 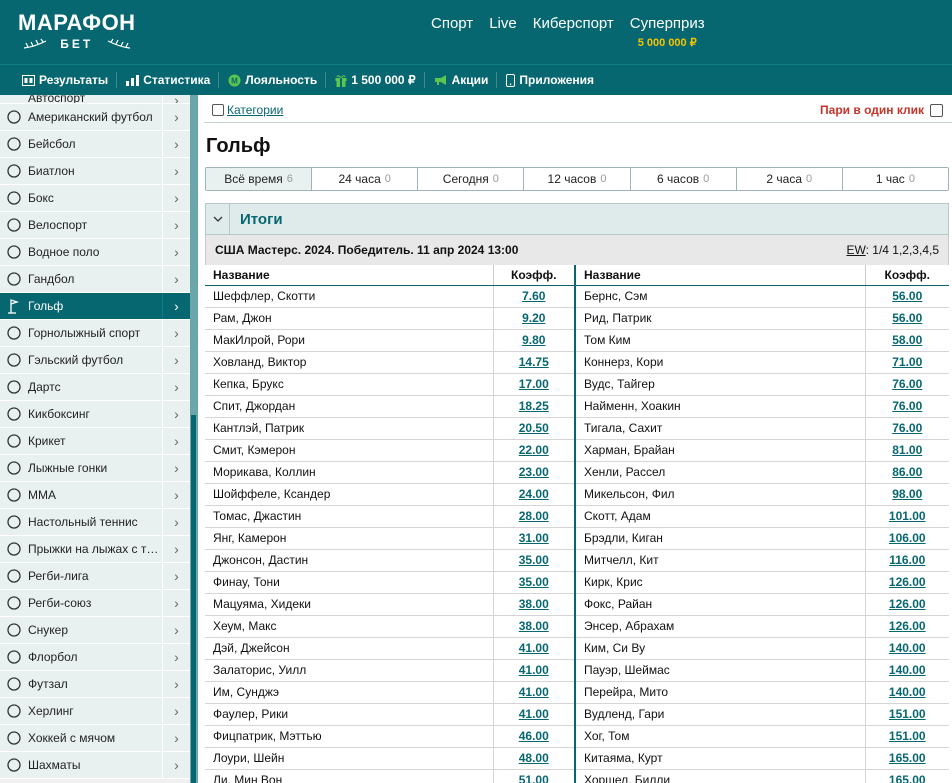 What do you see at coordinates (95, 99) in the screenshot?
I see `sidebar-item-partial: Автоспорт ›` at bounding box center [95, 99].